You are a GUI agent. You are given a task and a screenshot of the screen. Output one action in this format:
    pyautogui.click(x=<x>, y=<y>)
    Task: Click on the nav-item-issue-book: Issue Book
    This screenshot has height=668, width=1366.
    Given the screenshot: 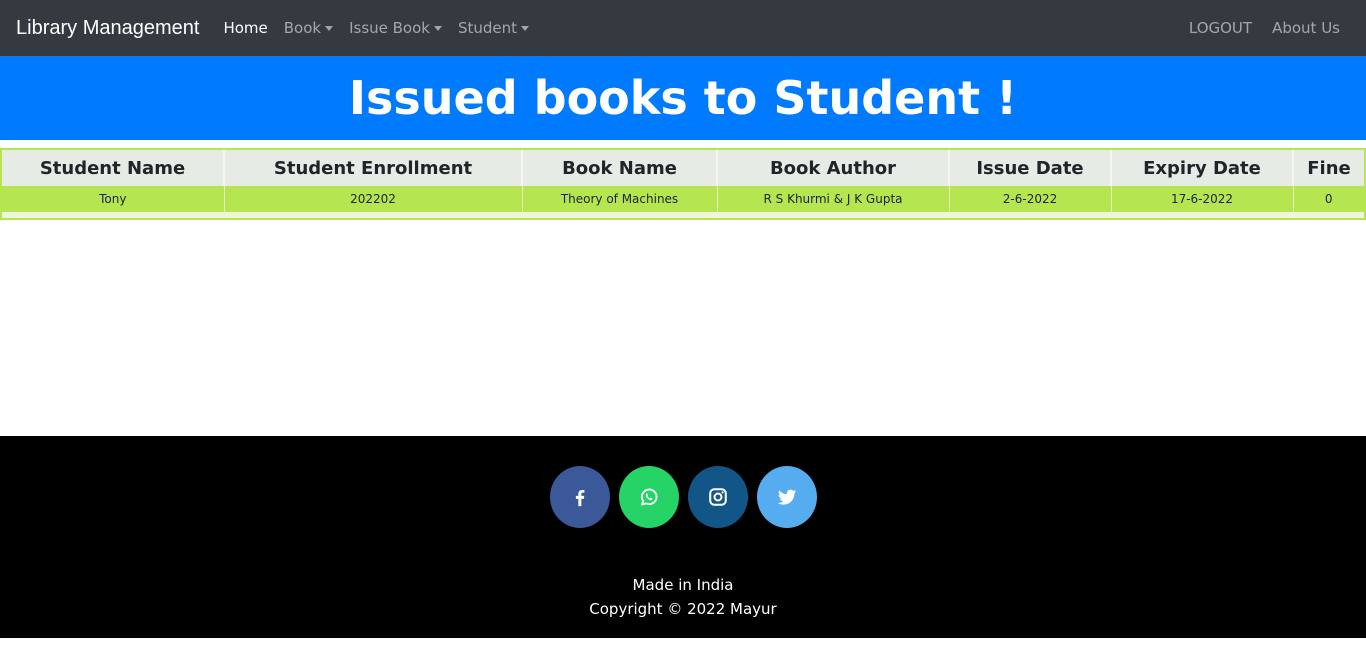 What is the action you would take?
    pyautogui.click(x=395, y=28)
    